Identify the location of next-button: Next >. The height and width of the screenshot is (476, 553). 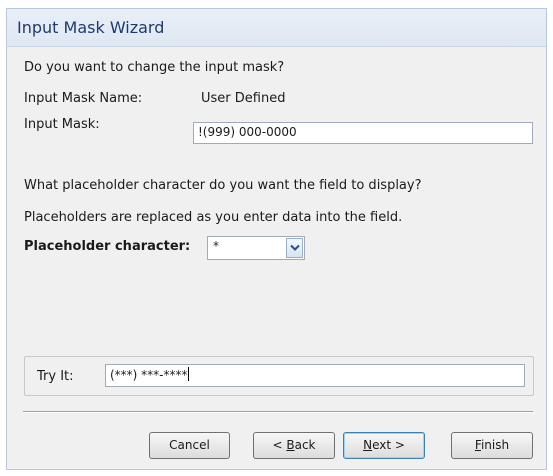
(384, 445).